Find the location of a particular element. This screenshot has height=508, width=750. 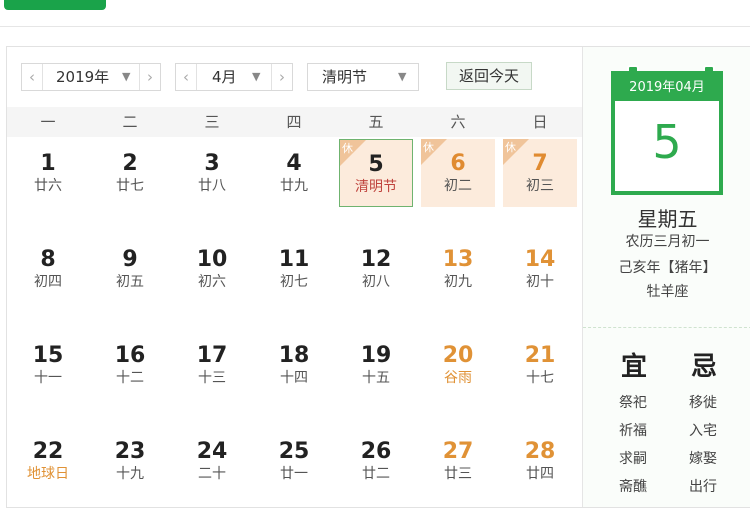

weekday-label: 一 is located at coordinates (48, 122).